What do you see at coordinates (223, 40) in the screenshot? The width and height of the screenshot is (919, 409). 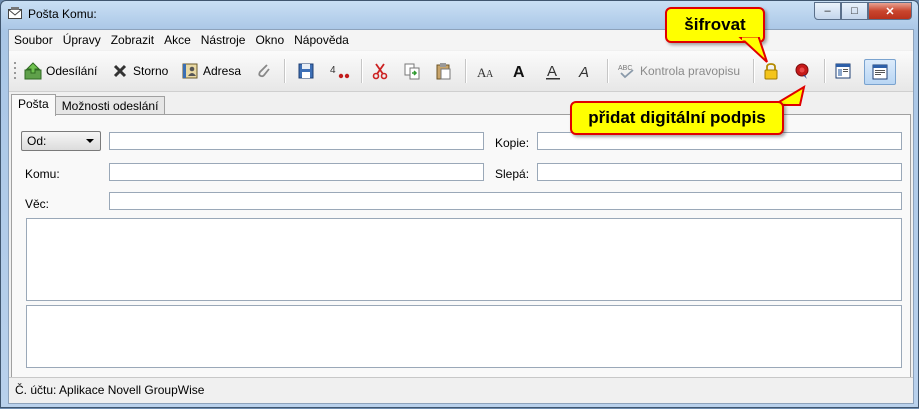 I see `menu-nastroje: Nástroje` at bounding box center [223, 40].